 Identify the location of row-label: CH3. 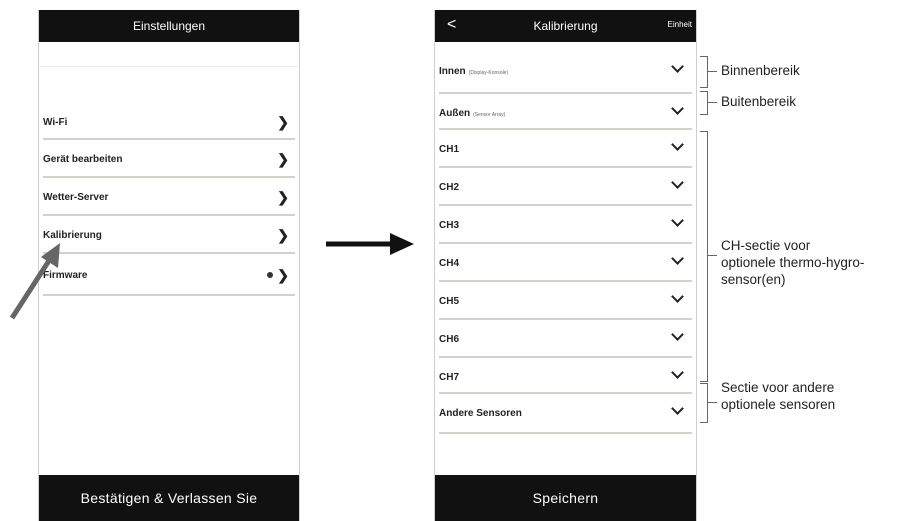
(449, 225).